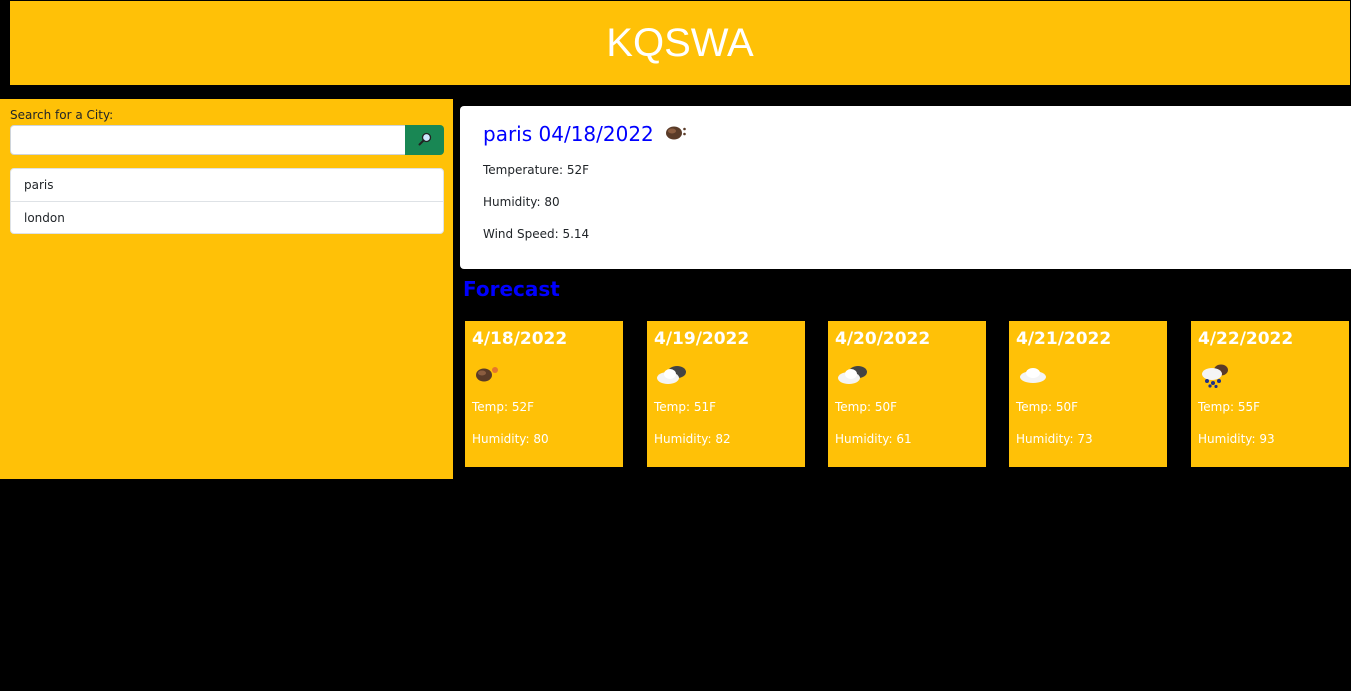 The image size is (1351, 691). I want to click on forecast-card: 4/22/2022 Temp: 55F Humidity: 93, so click(1270, 394).